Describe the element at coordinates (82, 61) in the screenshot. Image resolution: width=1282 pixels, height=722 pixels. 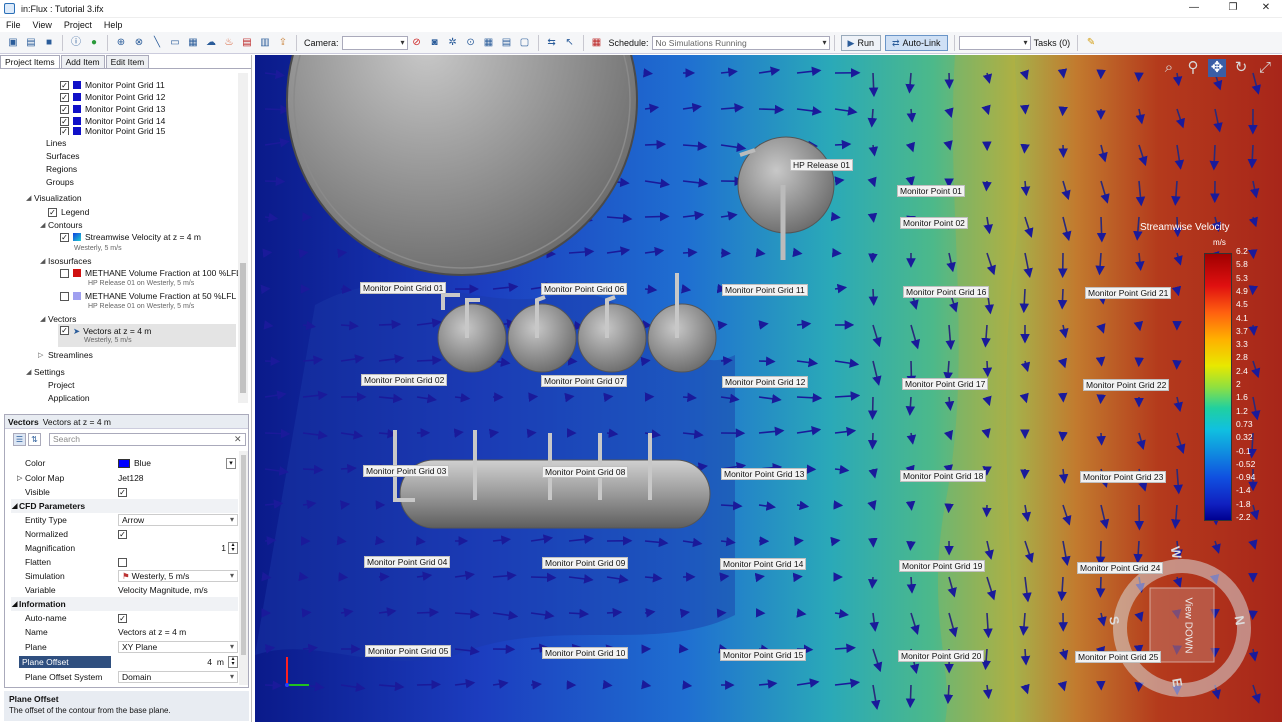
I see `tab-add-item: Add Item` at that location.